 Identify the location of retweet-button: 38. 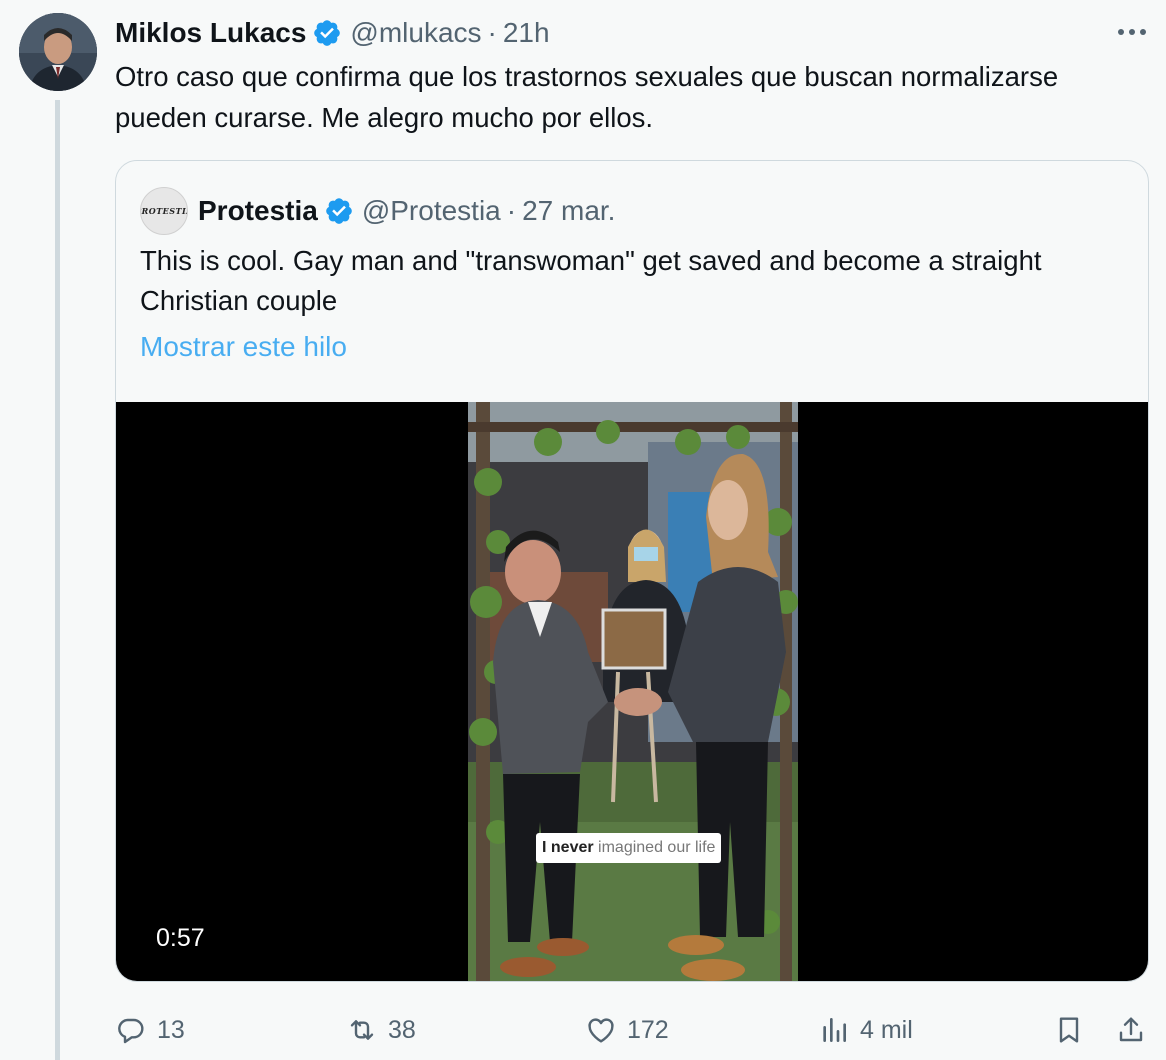
(381, 1030).